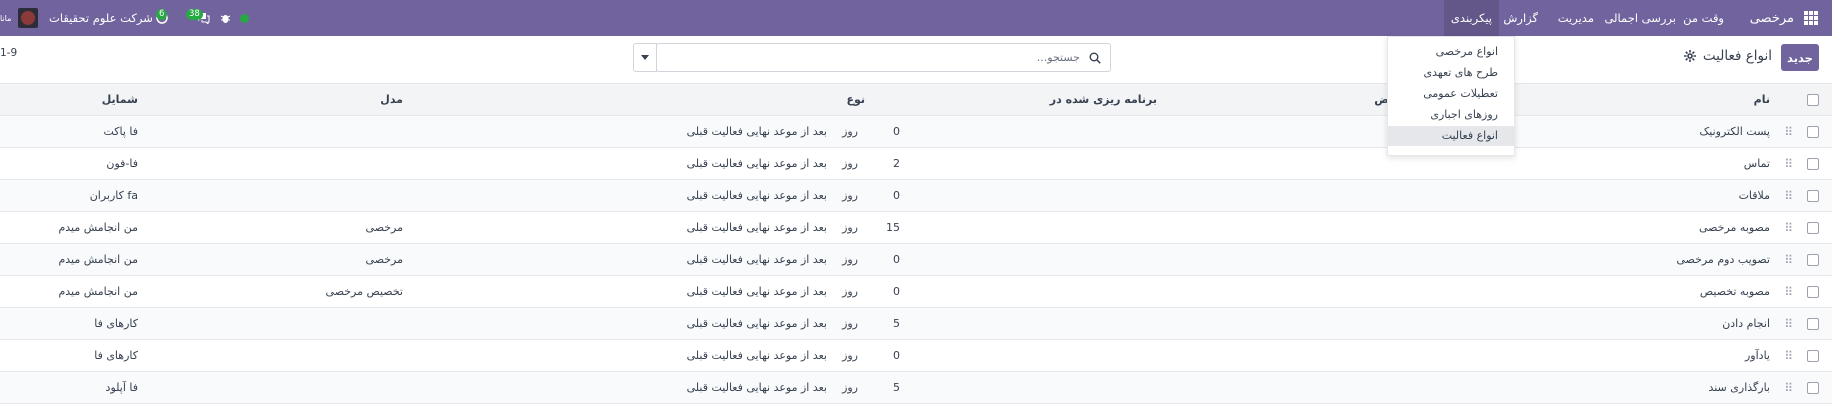 This screenshot has width=1832, height=404. I want to click on decoration: کاربران fa, so click(113, 195).